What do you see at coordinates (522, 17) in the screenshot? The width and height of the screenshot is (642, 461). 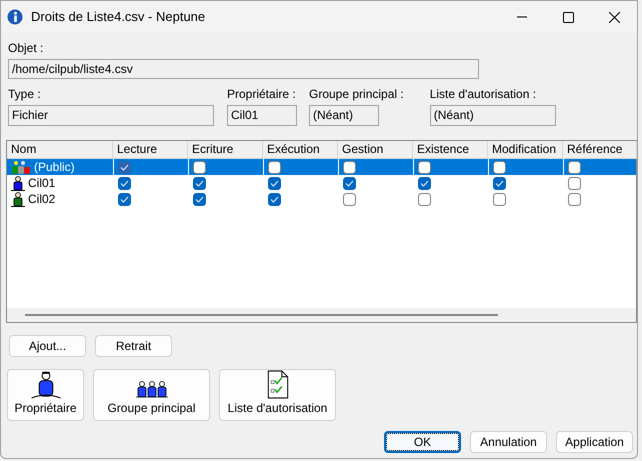 I see `minimize-icon` at bounding box center [522, 17].